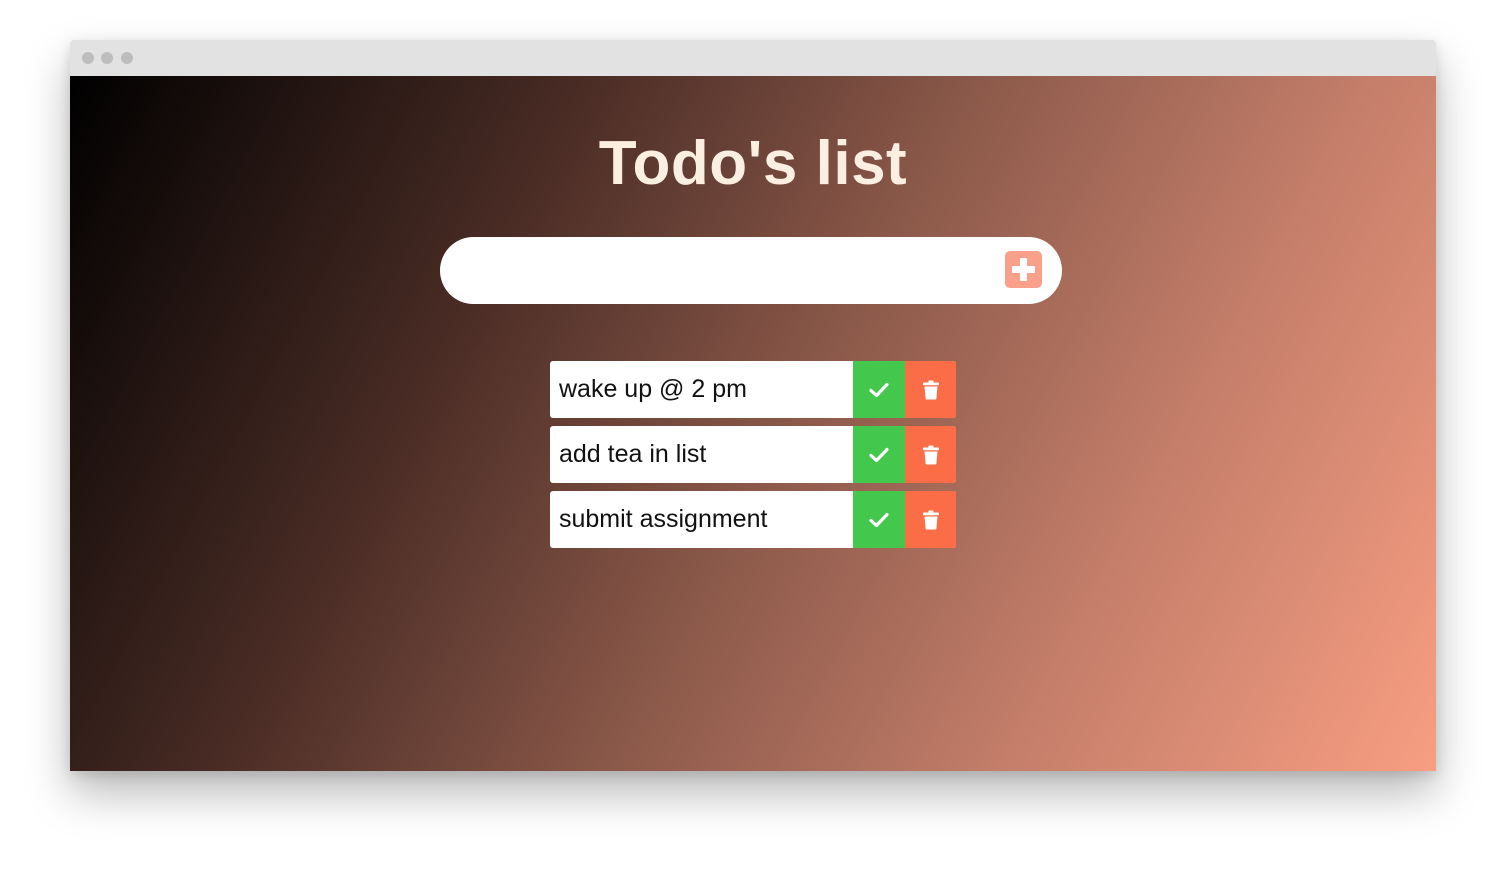 The width and height of the screenshot is (1506, 871). I want to click on page-title: Todo's list, so click(753, 163).